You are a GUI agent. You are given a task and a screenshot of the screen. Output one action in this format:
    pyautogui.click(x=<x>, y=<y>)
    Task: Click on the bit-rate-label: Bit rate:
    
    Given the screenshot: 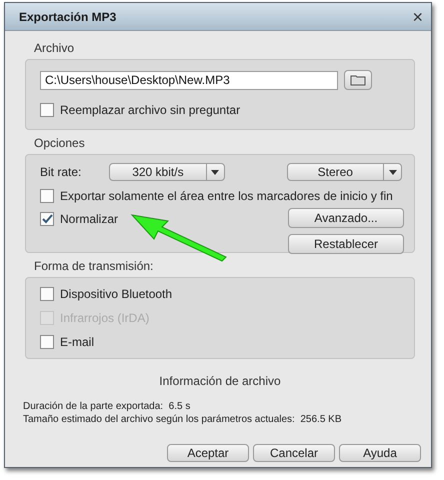 What is the action you would take?
    pyautogui.click(x=61, y=172)
    